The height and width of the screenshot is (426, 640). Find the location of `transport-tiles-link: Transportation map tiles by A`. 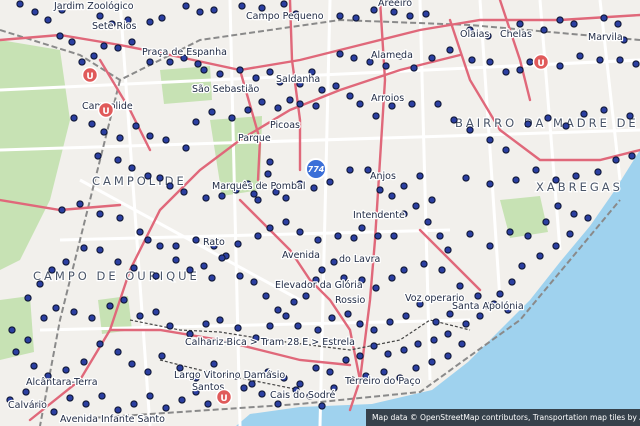

transport-tiles-link: Transportation map tiles by A is located at coordinates (586, 417).